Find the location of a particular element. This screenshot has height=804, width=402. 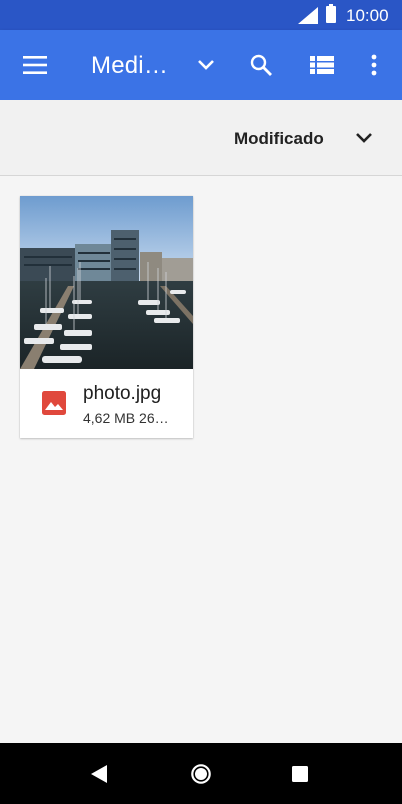

system-nav-bar is located at coordinates (201, 773).